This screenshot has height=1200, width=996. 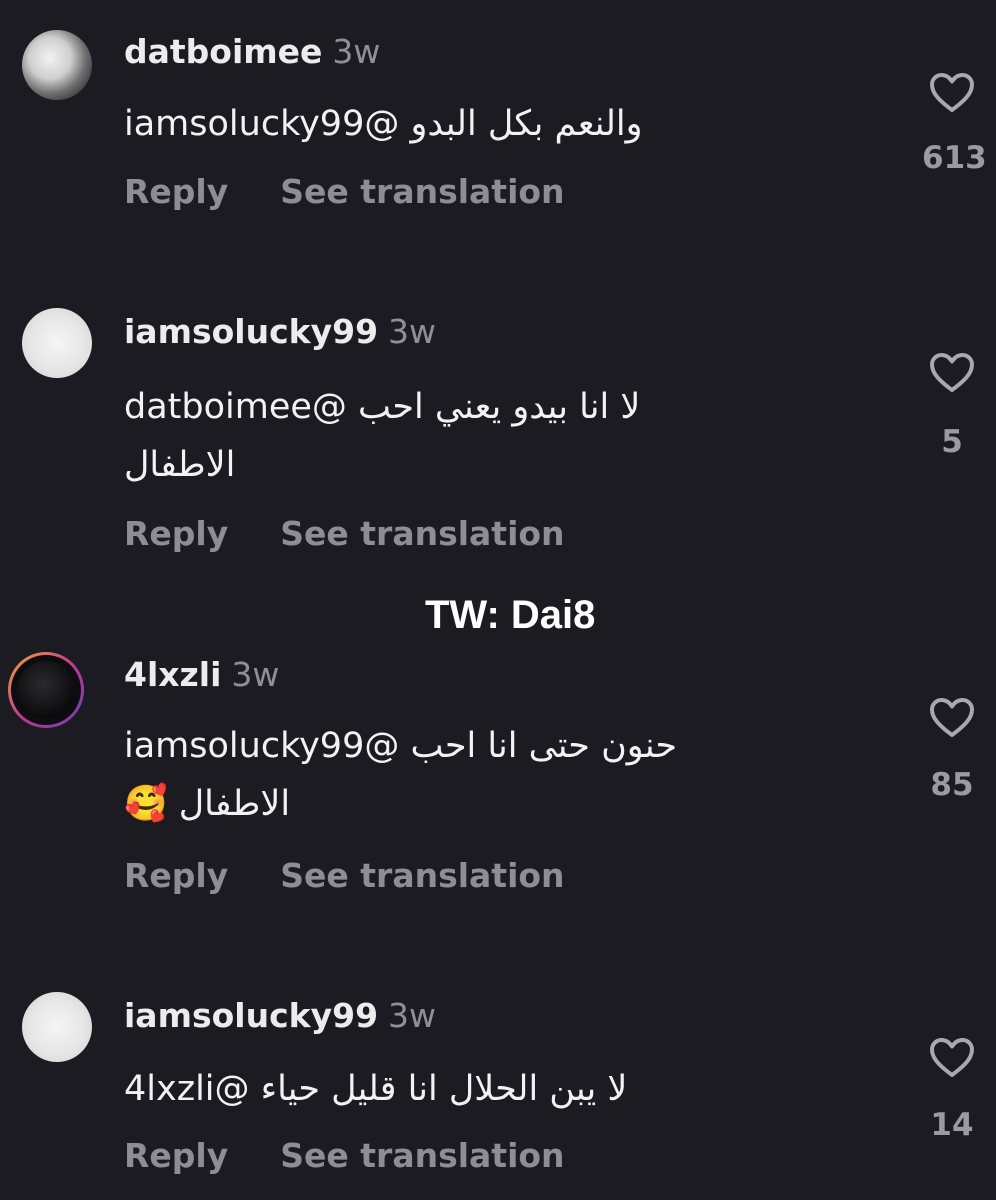 I want to click on comment-header: 4lxzli 3w, so click(x=201, y=674).